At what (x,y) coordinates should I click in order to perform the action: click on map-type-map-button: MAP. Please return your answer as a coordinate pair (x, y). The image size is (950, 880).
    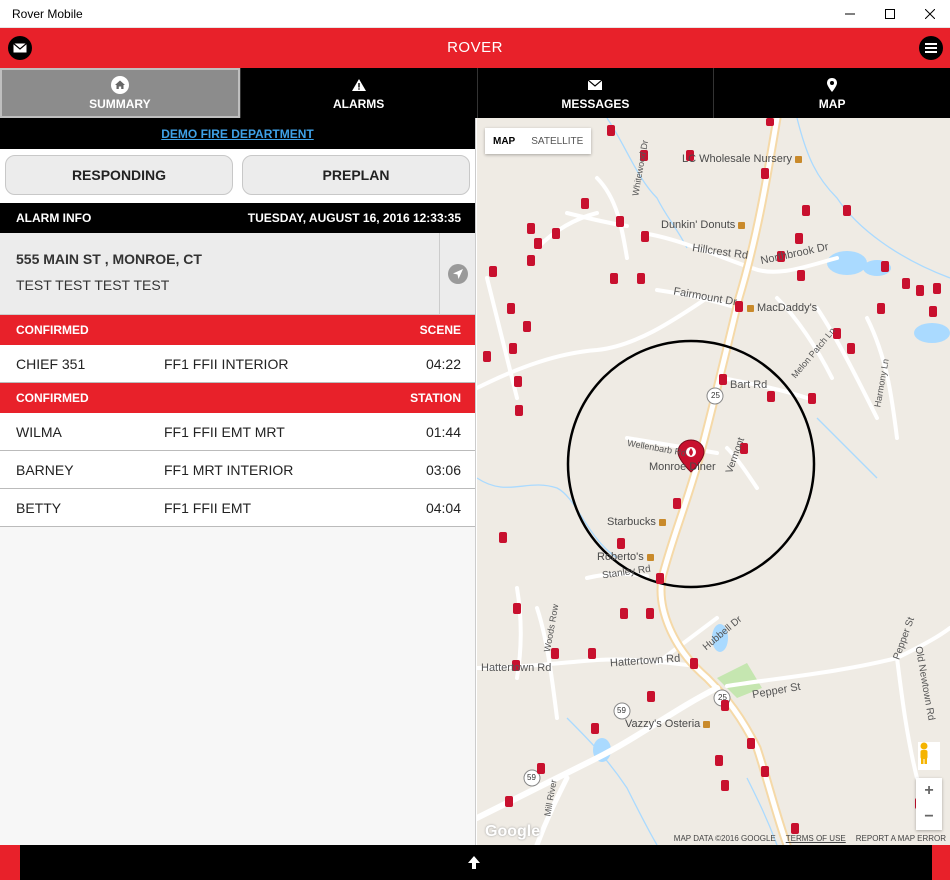
    Looking at the image, I should click on (504, 141).